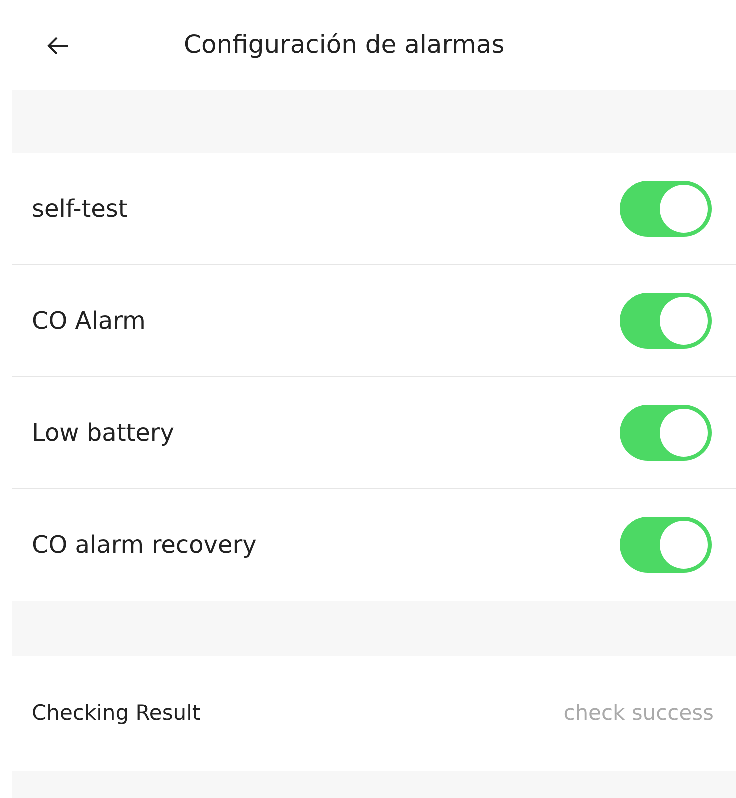  Describe the element at coordinates (103, 433) in the screenshot. I see `setting-label: Low battery` at that location.